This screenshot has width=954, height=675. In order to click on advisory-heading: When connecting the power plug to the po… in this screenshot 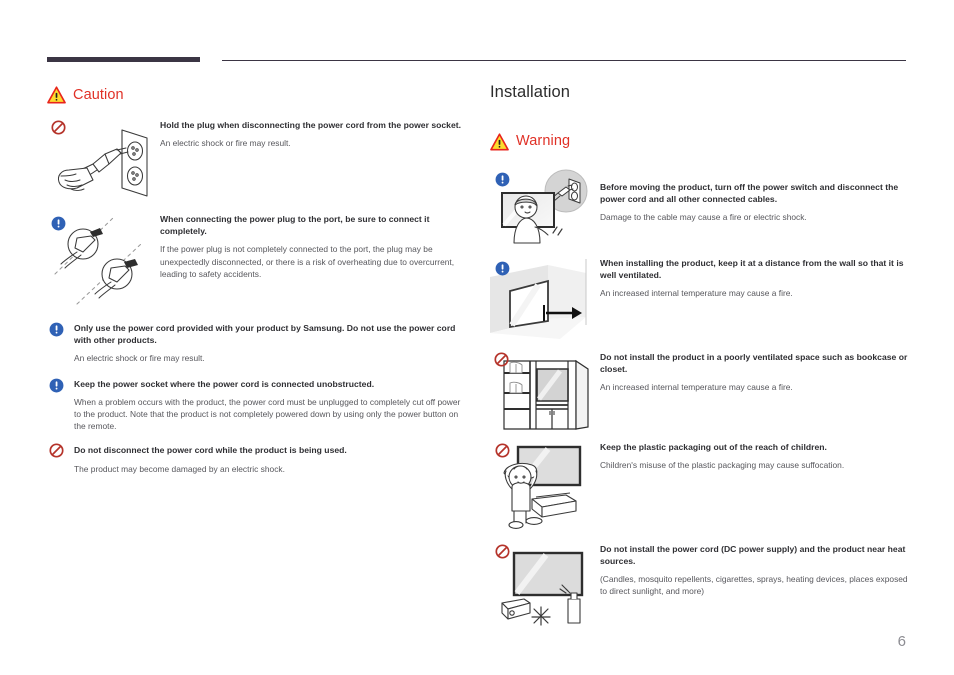, I will do `click(295, 225)`.